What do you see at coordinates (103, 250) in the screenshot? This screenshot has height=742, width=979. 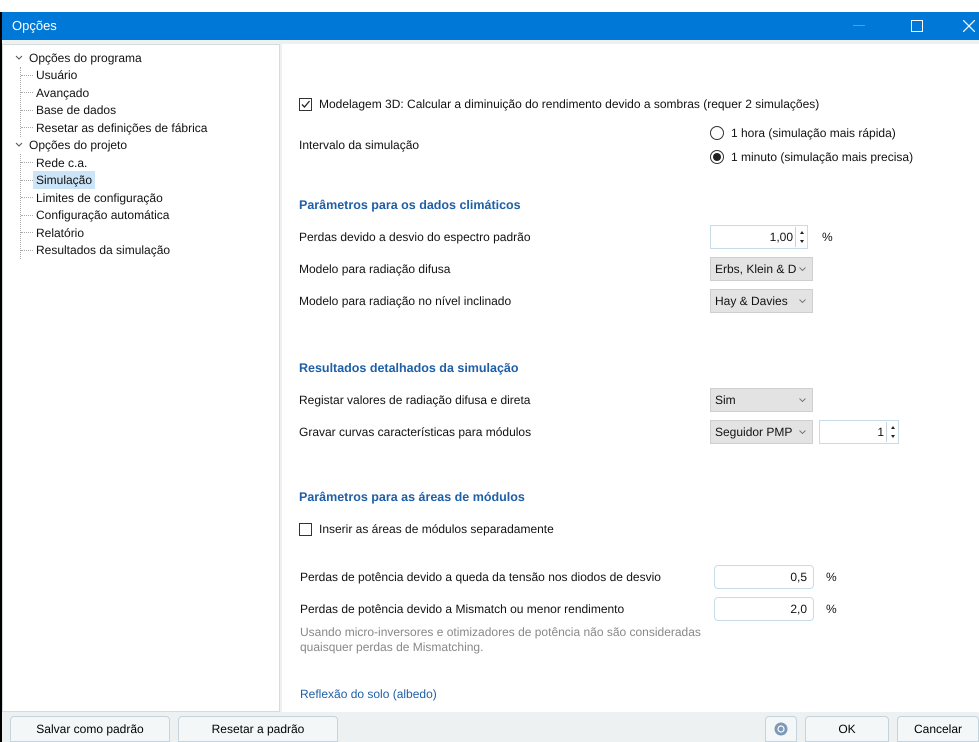 I see `tree-item: Resultados da simulação` at bounding box center [103, 250].